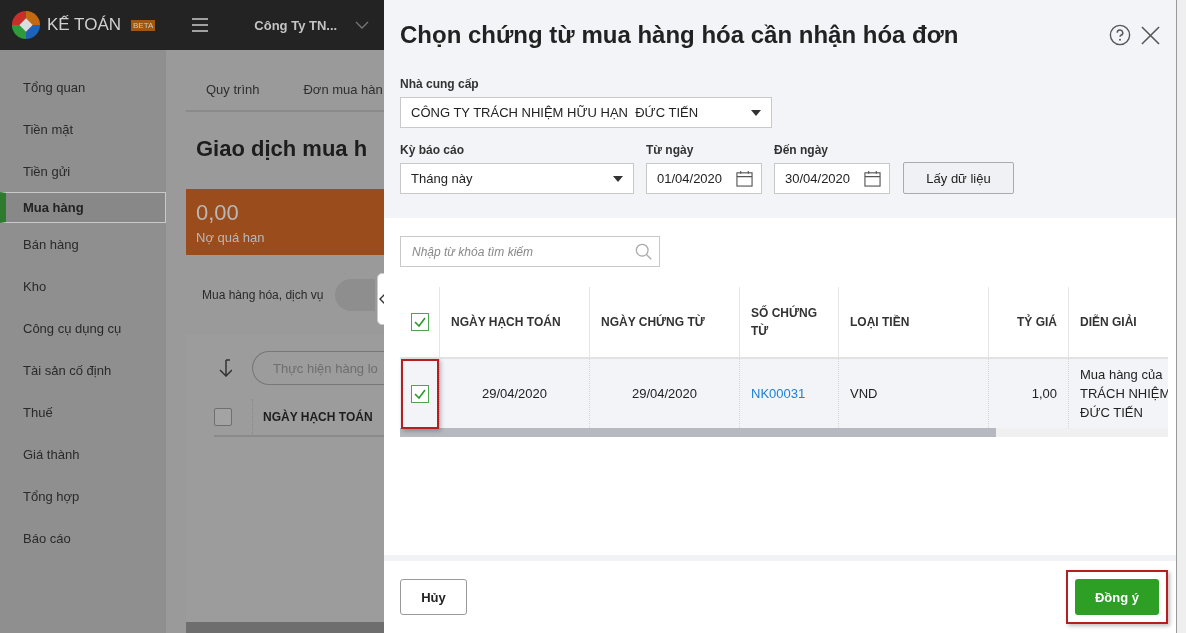 This screenshot has height=633, width=1186. Describe the element at coordinates (218, 212) in the screenshot. I see `amount: 0,00` at that location.